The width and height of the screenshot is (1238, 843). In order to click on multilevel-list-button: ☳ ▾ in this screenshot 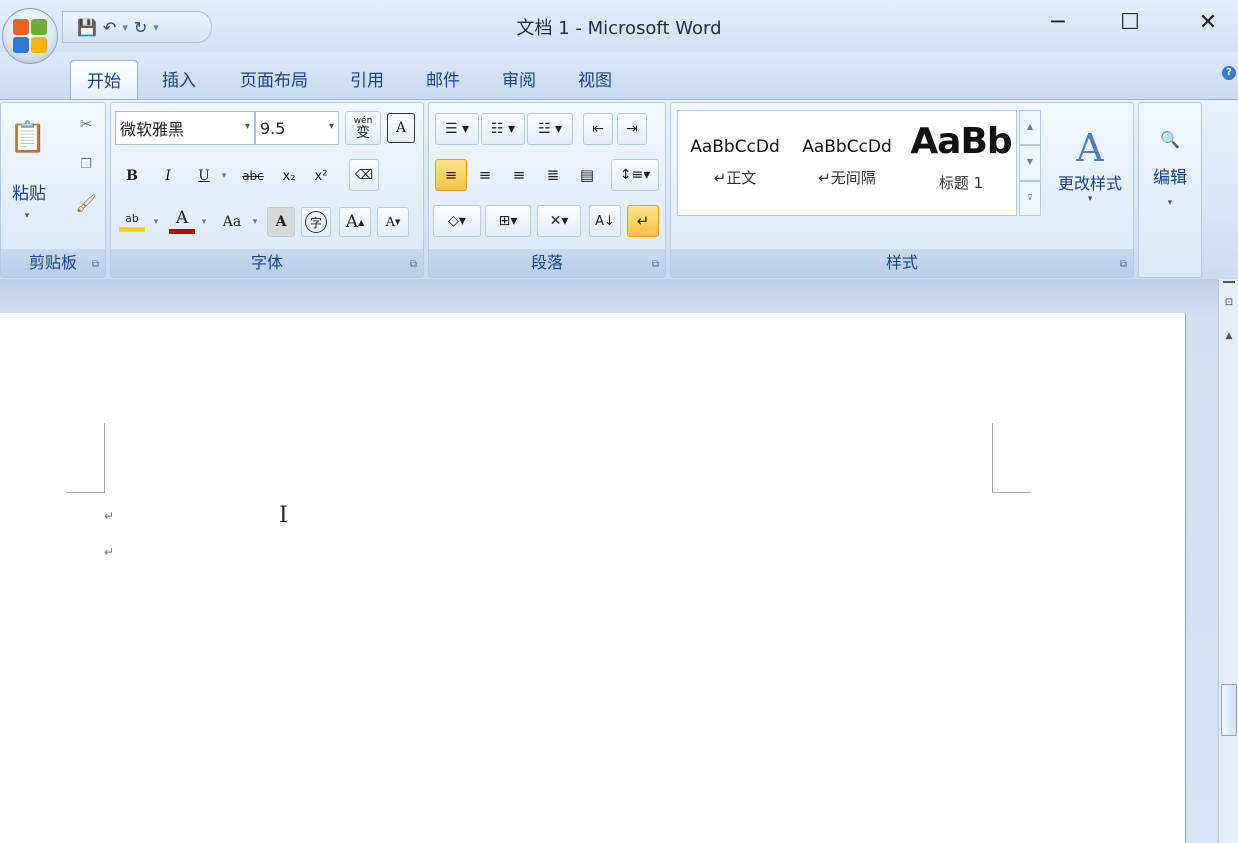, I will do `click(550, 129)`.